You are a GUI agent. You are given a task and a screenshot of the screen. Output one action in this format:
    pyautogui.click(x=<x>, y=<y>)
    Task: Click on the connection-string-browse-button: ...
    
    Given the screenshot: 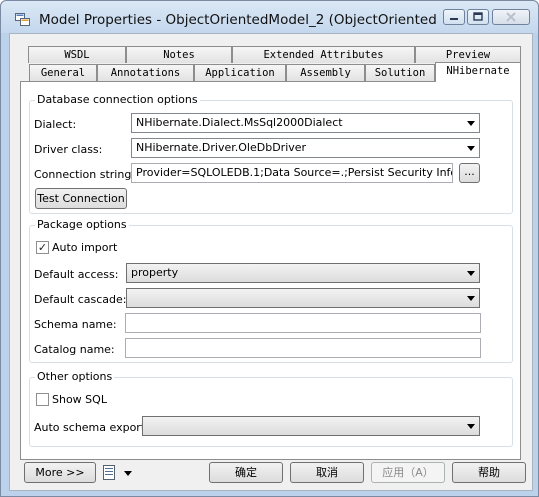 What is the action you would take?
    pyautogui.click(x=469, y=173)
    